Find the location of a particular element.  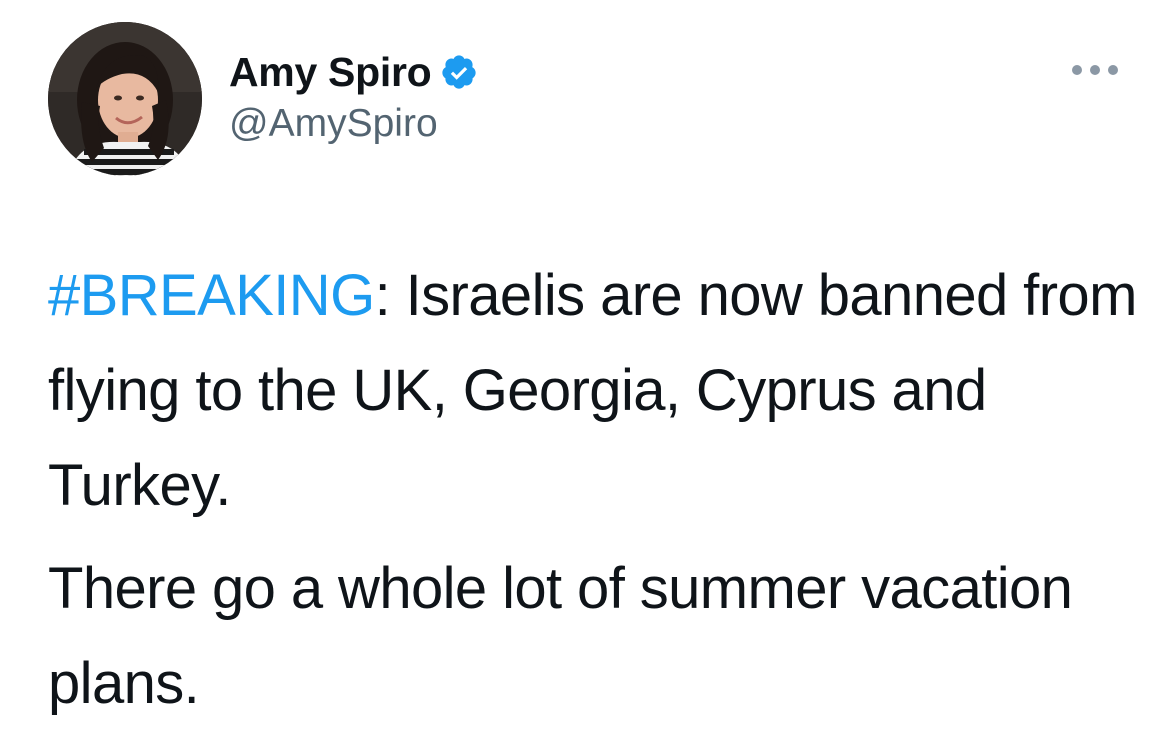

more-options-icon is located at coordinates (1095, 70).